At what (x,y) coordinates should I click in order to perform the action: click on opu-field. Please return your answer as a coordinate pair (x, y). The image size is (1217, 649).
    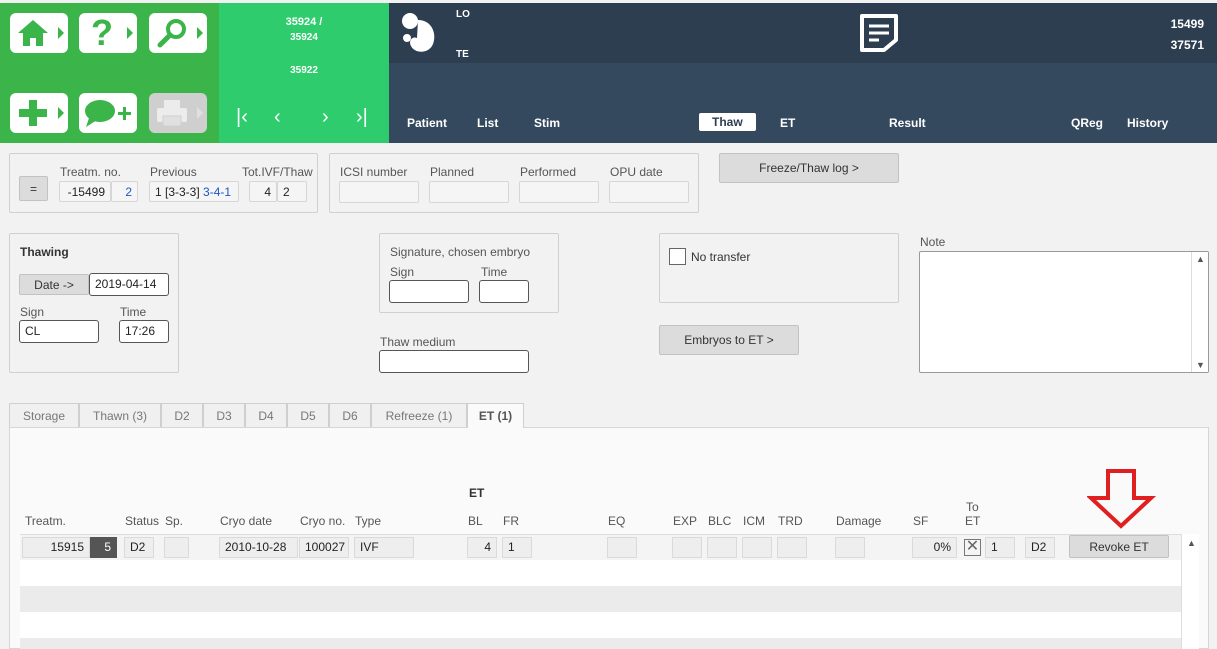
    Looking at the image, I should click on (649, 192).